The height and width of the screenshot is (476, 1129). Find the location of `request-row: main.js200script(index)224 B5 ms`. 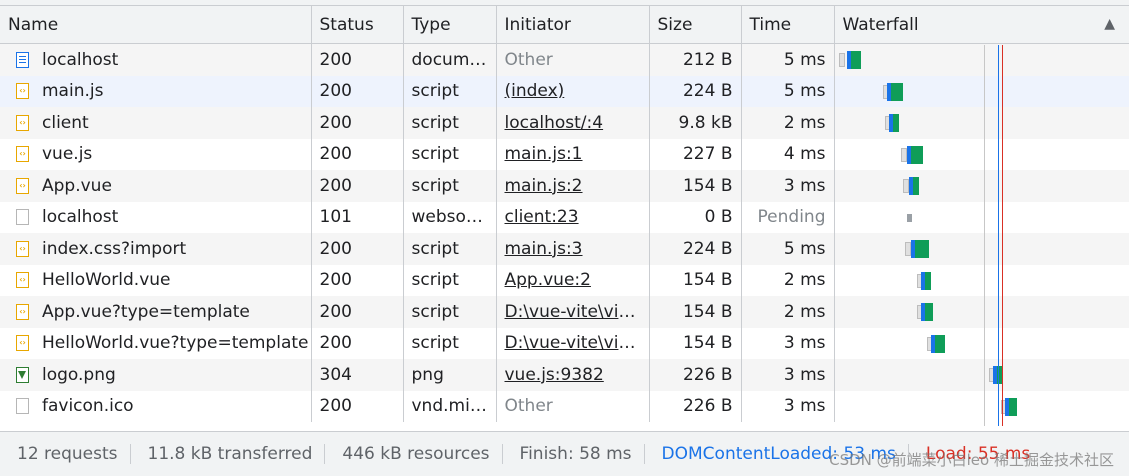

request-row: main.js200script(index)224 B5 ms is located at coordinates (564, 92).